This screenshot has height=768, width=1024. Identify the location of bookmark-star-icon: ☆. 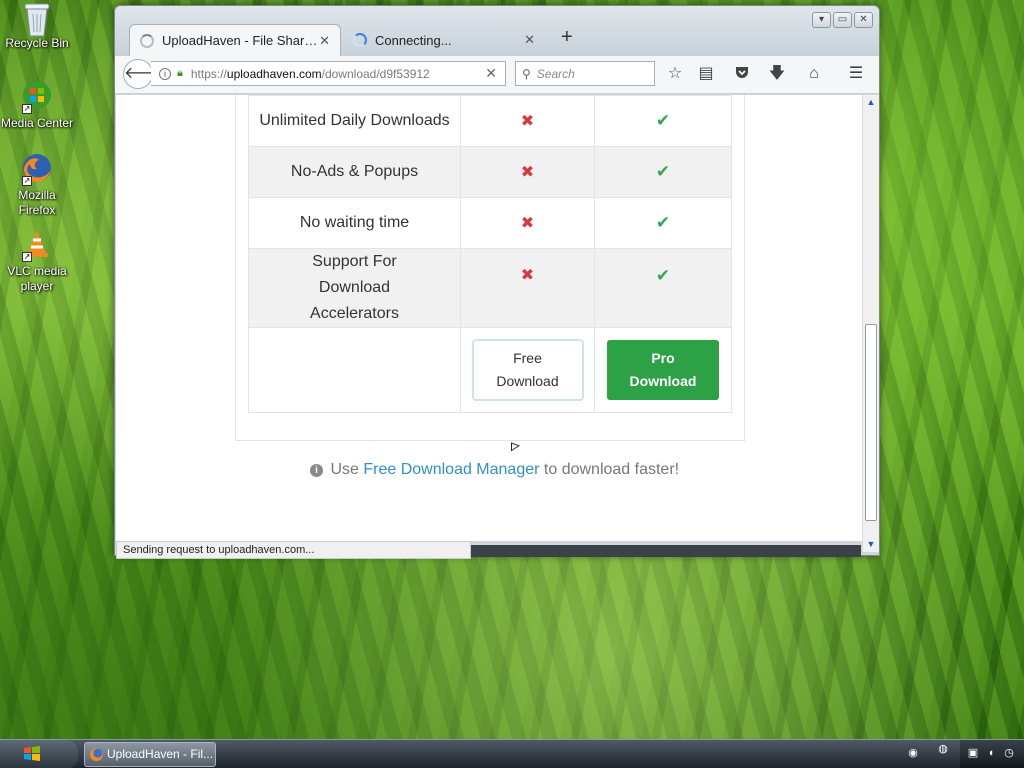
(675, 74).